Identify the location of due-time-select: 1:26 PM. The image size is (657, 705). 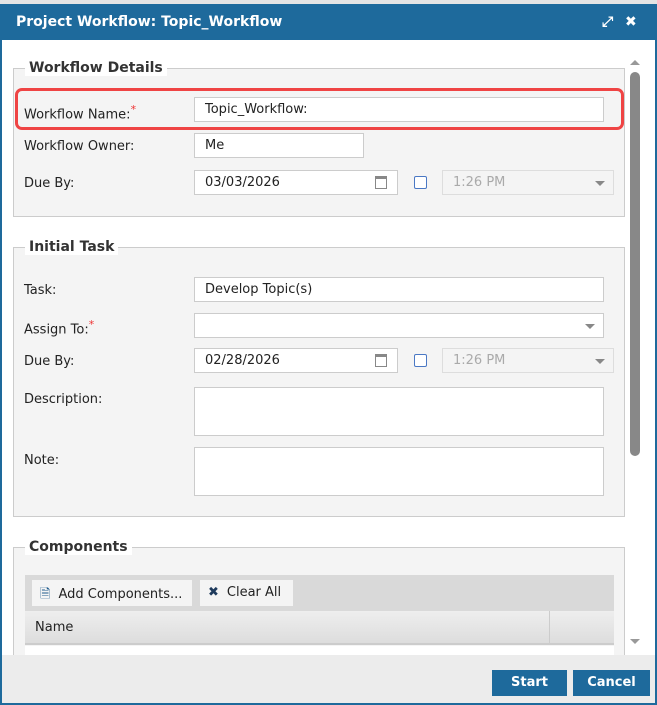
(528, 182).